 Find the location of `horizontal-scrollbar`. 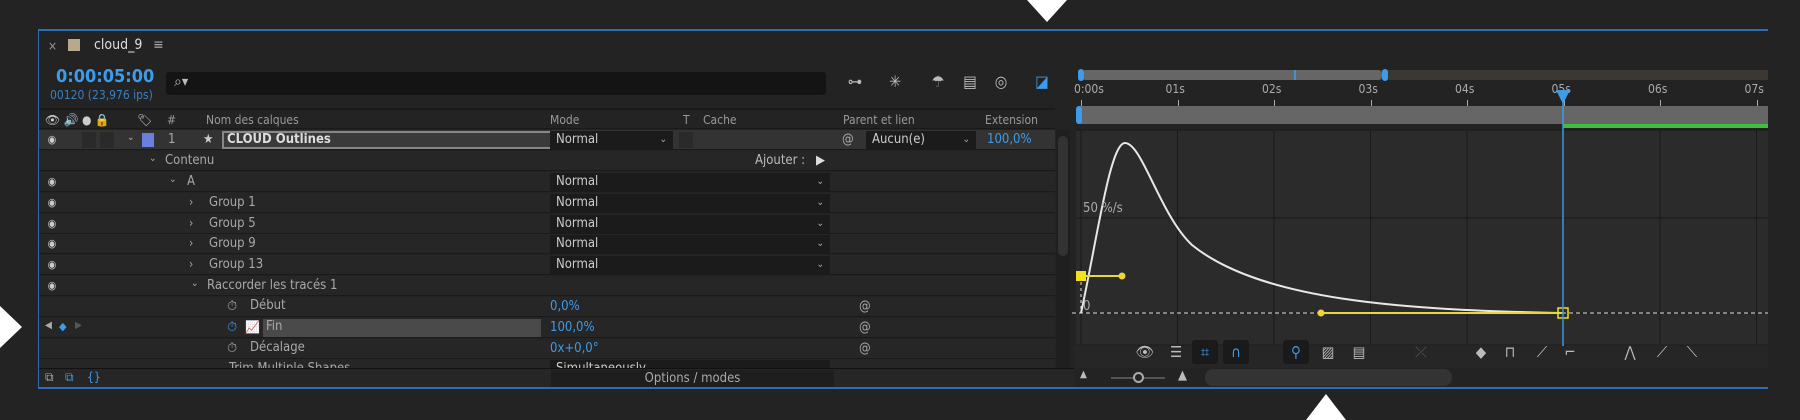

horizontal-scrollbar is located at coordinates (1328, 377).